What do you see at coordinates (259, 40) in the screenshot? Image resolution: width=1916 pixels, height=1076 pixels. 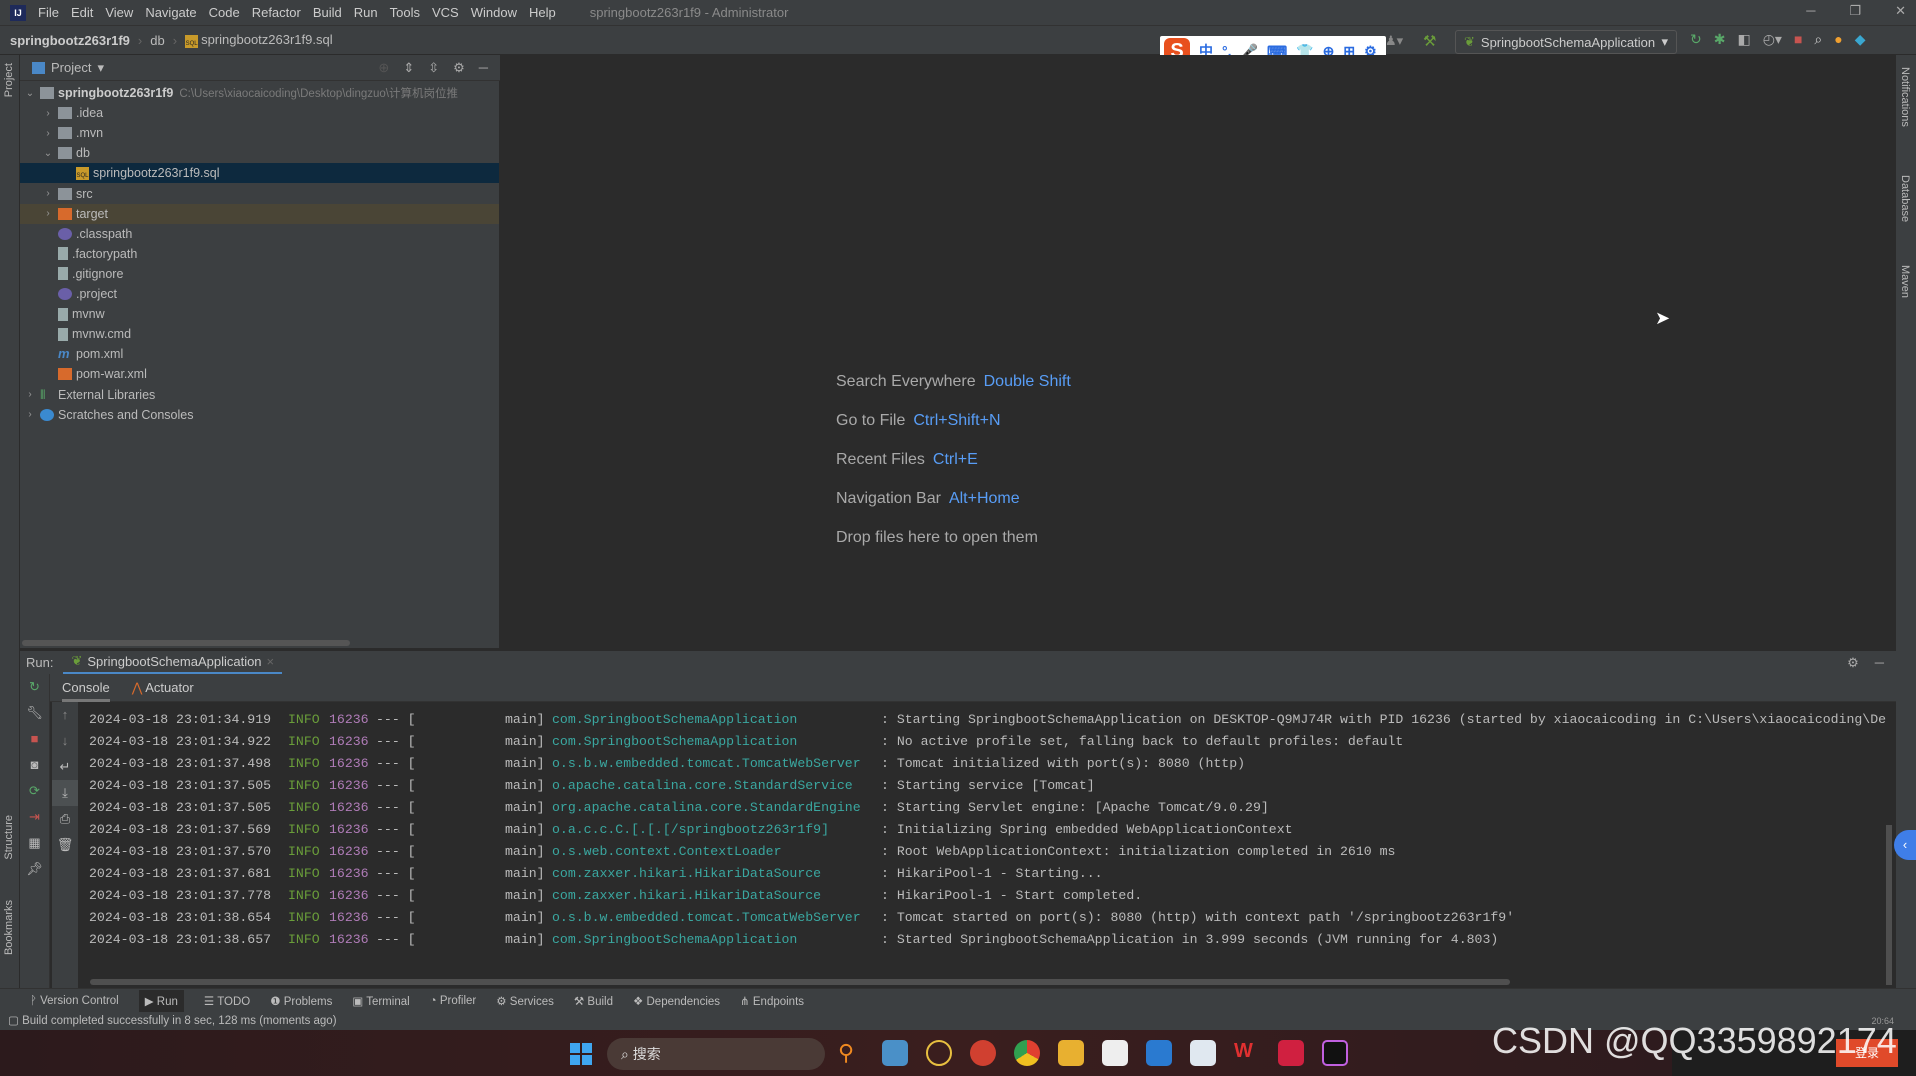 I see `breadcrumb-file: SQL springbootz263r1f9.sql` at bounding box center [259, 40].